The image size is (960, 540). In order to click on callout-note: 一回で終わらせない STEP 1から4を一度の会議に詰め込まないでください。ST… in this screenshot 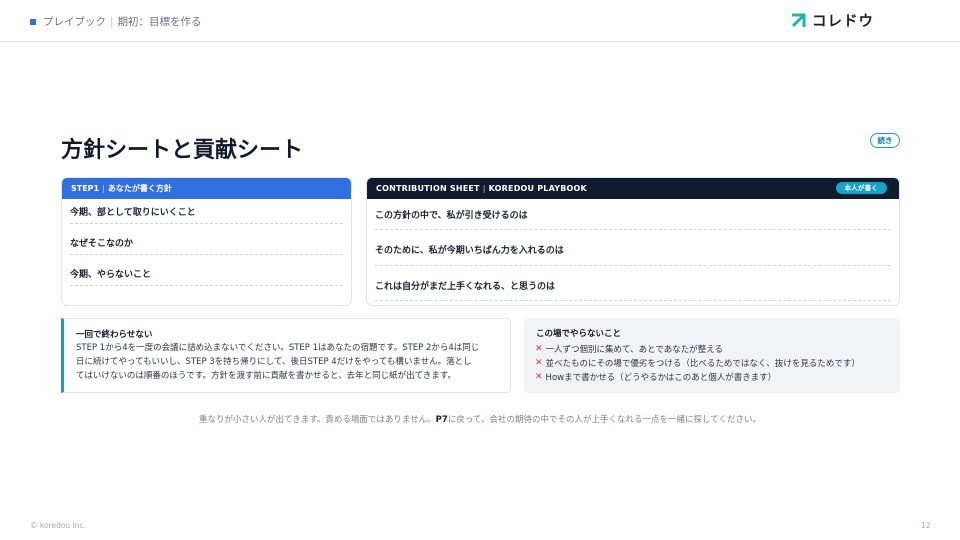, I will do `click(286, 355)`.